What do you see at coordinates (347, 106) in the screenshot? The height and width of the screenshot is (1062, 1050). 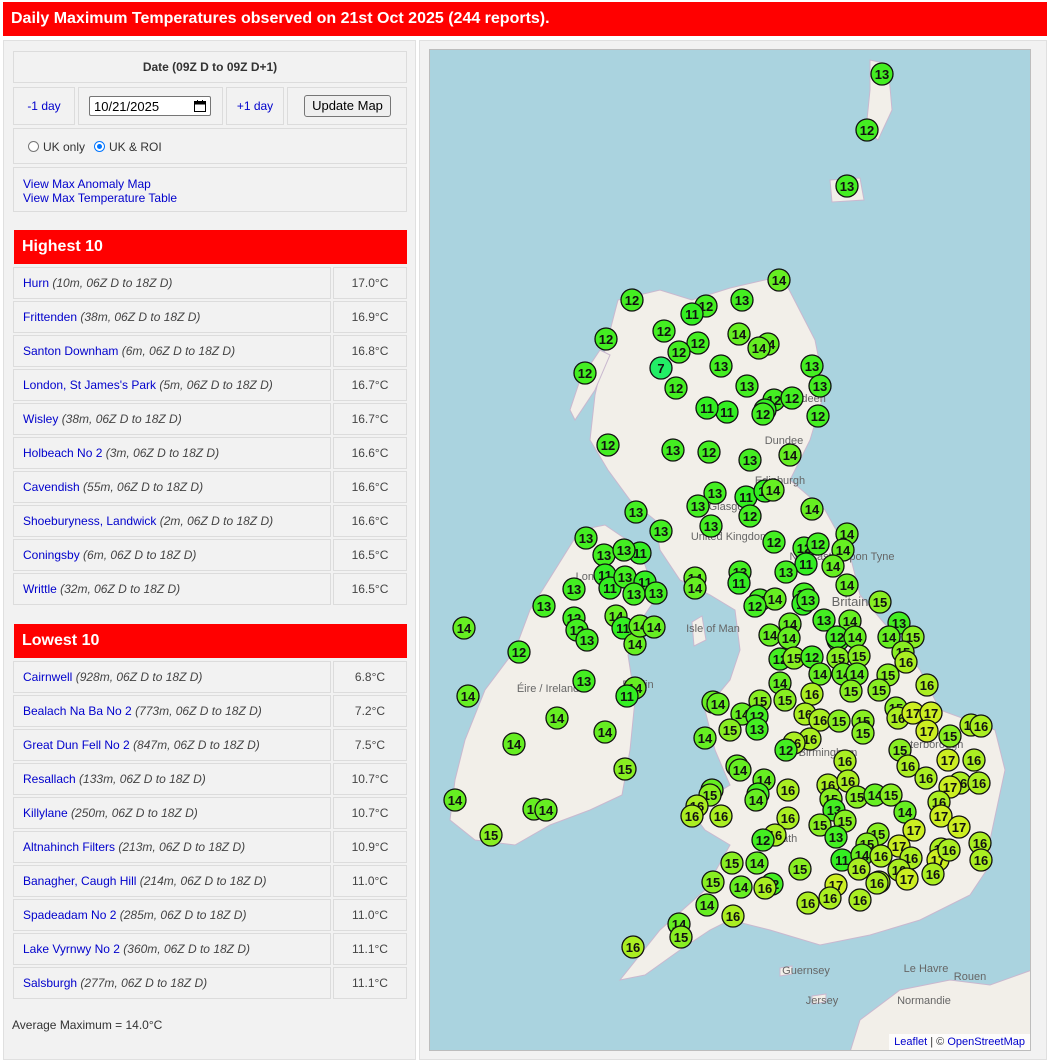 I see `update-map-button: Update Map` at bounding box center [347, 106].